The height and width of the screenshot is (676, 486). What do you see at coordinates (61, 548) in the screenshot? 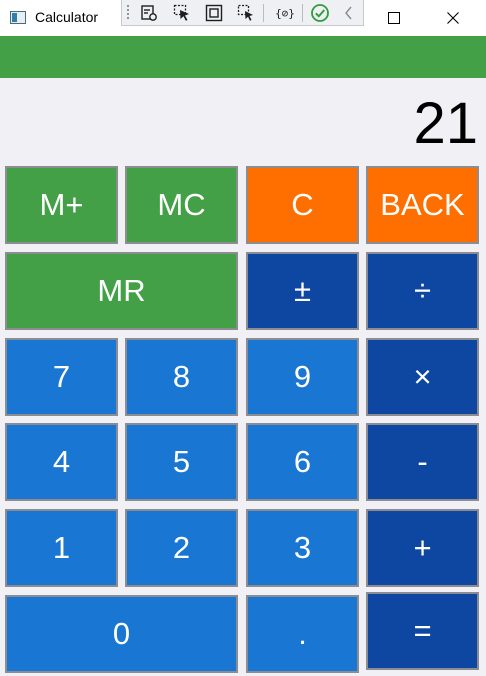
I see `digit-1-button: 1` at bounding box center [61, 548].